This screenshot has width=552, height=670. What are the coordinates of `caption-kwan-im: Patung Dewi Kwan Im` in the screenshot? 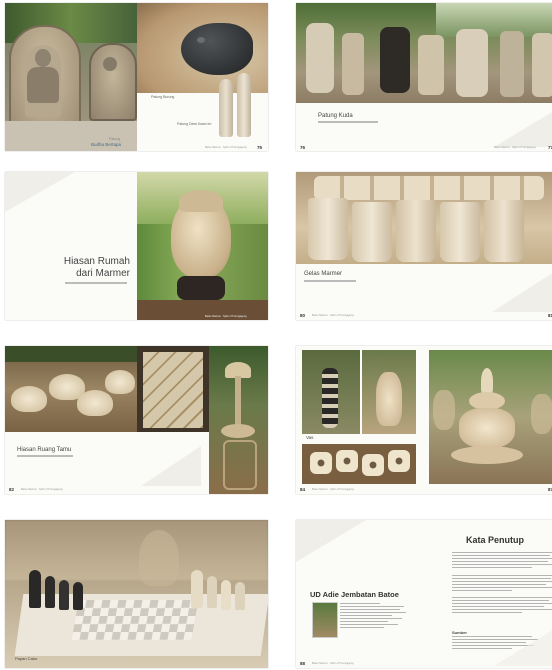 It's located at (194, 124).